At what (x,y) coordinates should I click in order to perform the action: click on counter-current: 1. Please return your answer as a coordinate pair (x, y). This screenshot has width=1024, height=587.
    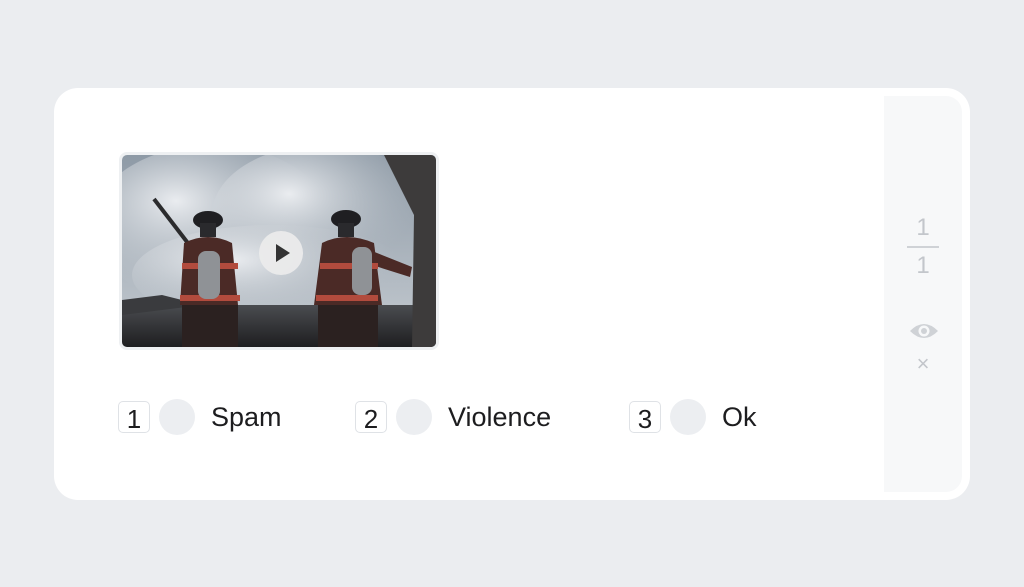
    Looking at the image, I should click on (923, 227).